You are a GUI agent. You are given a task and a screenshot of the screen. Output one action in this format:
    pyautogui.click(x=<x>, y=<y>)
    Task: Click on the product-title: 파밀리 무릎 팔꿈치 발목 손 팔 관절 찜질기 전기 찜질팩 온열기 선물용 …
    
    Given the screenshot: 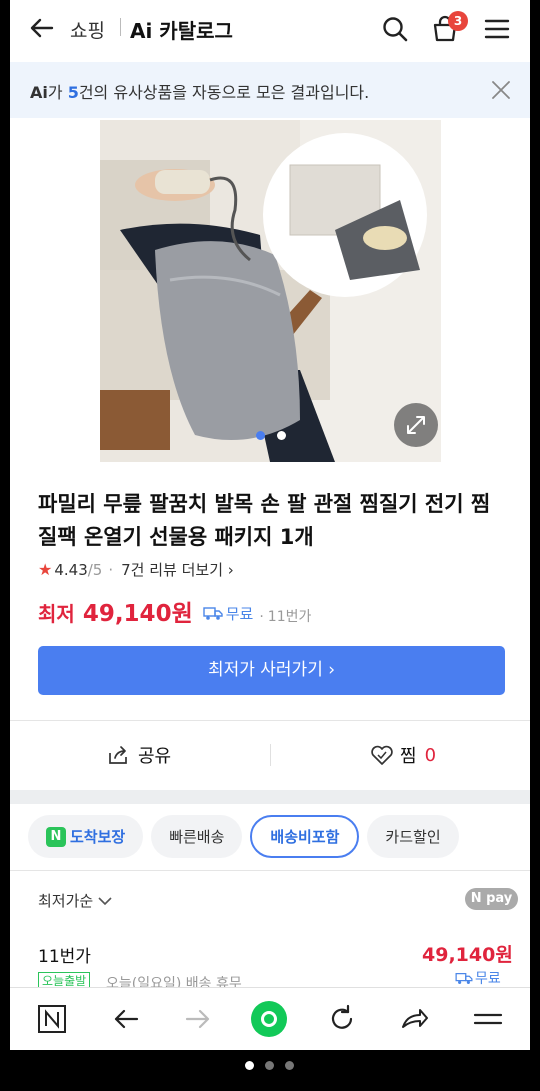 What is the action you would take?
    pyautogui.click(x=264, y=520)
    